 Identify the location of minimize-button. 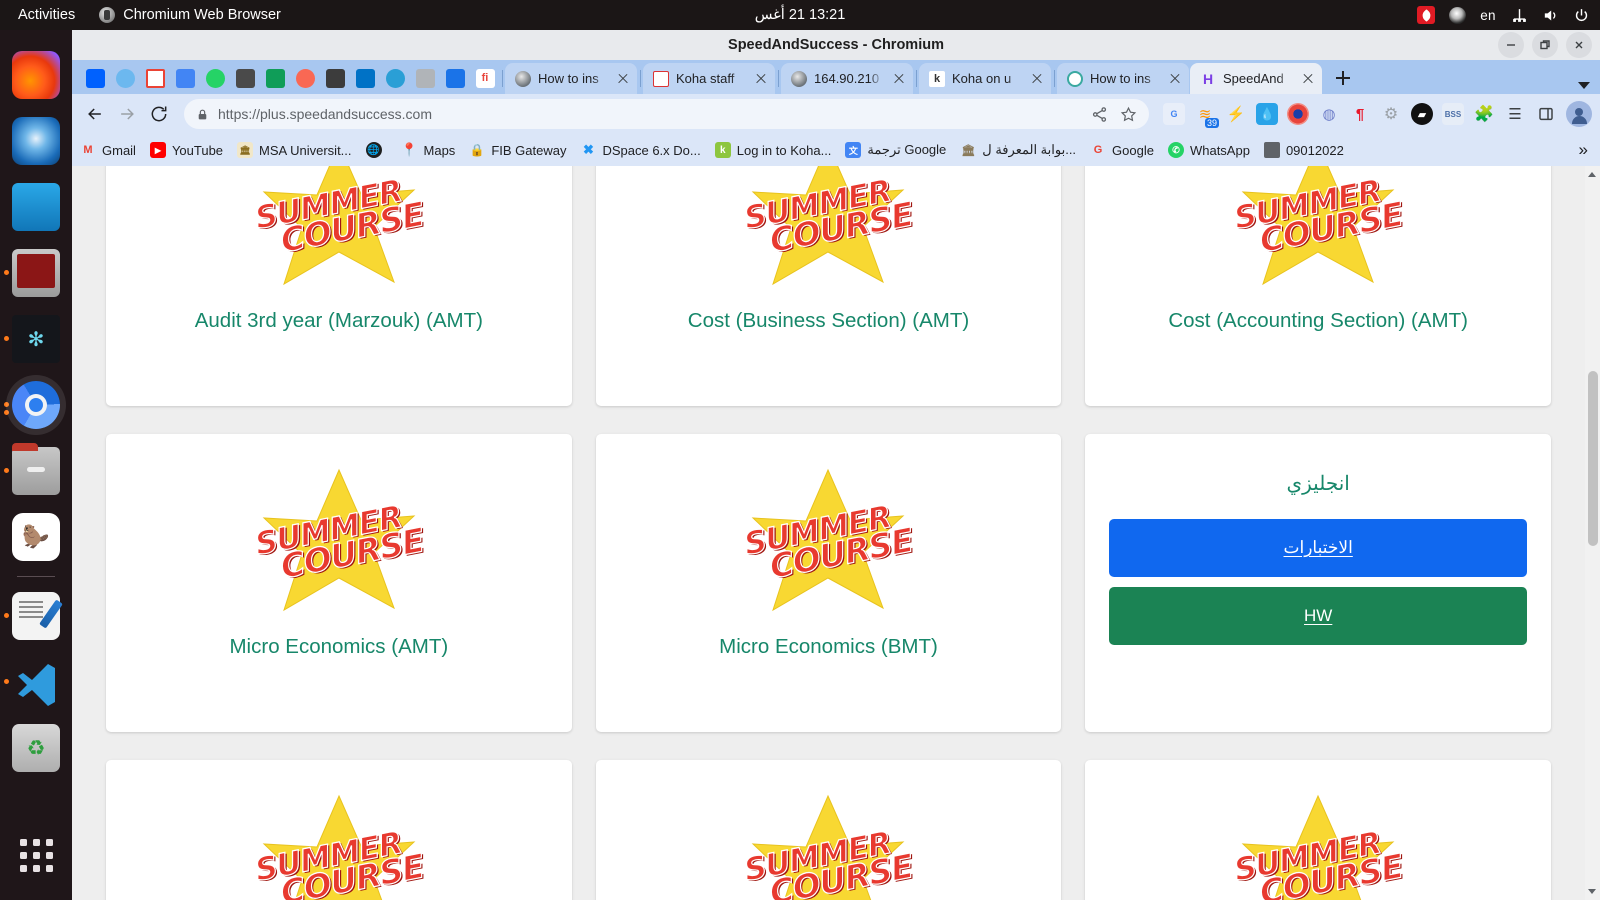
(1511, 45).